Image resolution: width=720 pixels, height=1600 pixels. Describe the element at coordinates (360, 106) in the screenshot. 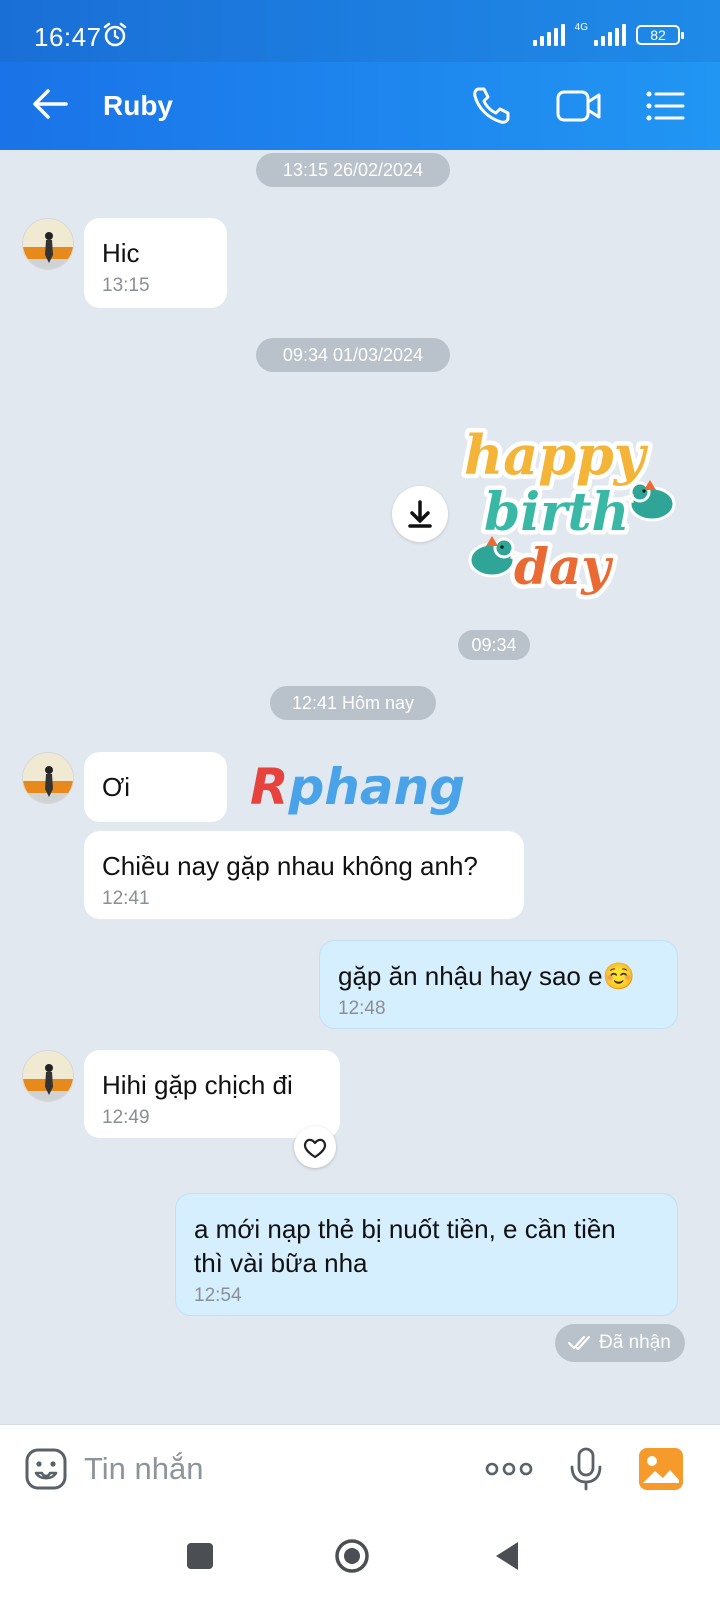

I see `chat-header: Ruby` at that location.